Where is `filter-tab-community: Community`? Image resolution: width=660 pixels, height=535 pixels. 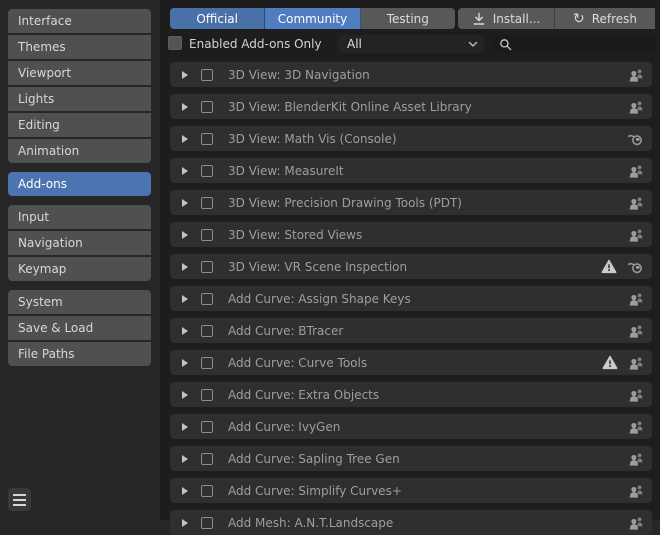
filter-tab-community: Community is located at coordinates (313, 18).